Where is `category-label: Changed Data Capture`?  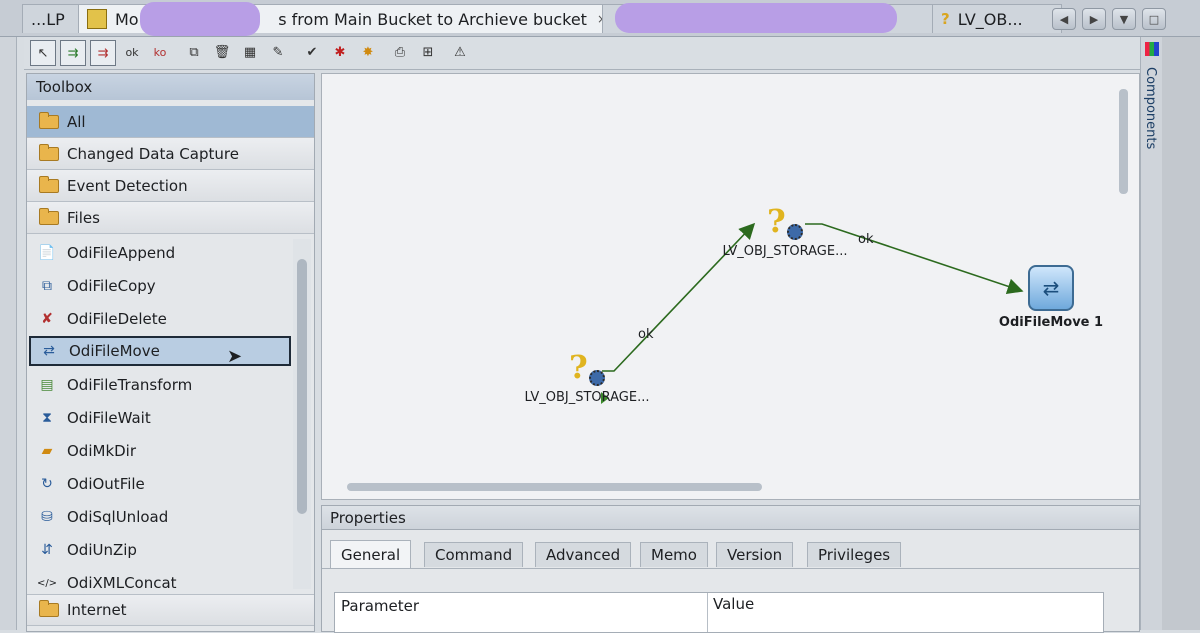 category-label: Changed Data Capture is located at coordinates (153, 153).